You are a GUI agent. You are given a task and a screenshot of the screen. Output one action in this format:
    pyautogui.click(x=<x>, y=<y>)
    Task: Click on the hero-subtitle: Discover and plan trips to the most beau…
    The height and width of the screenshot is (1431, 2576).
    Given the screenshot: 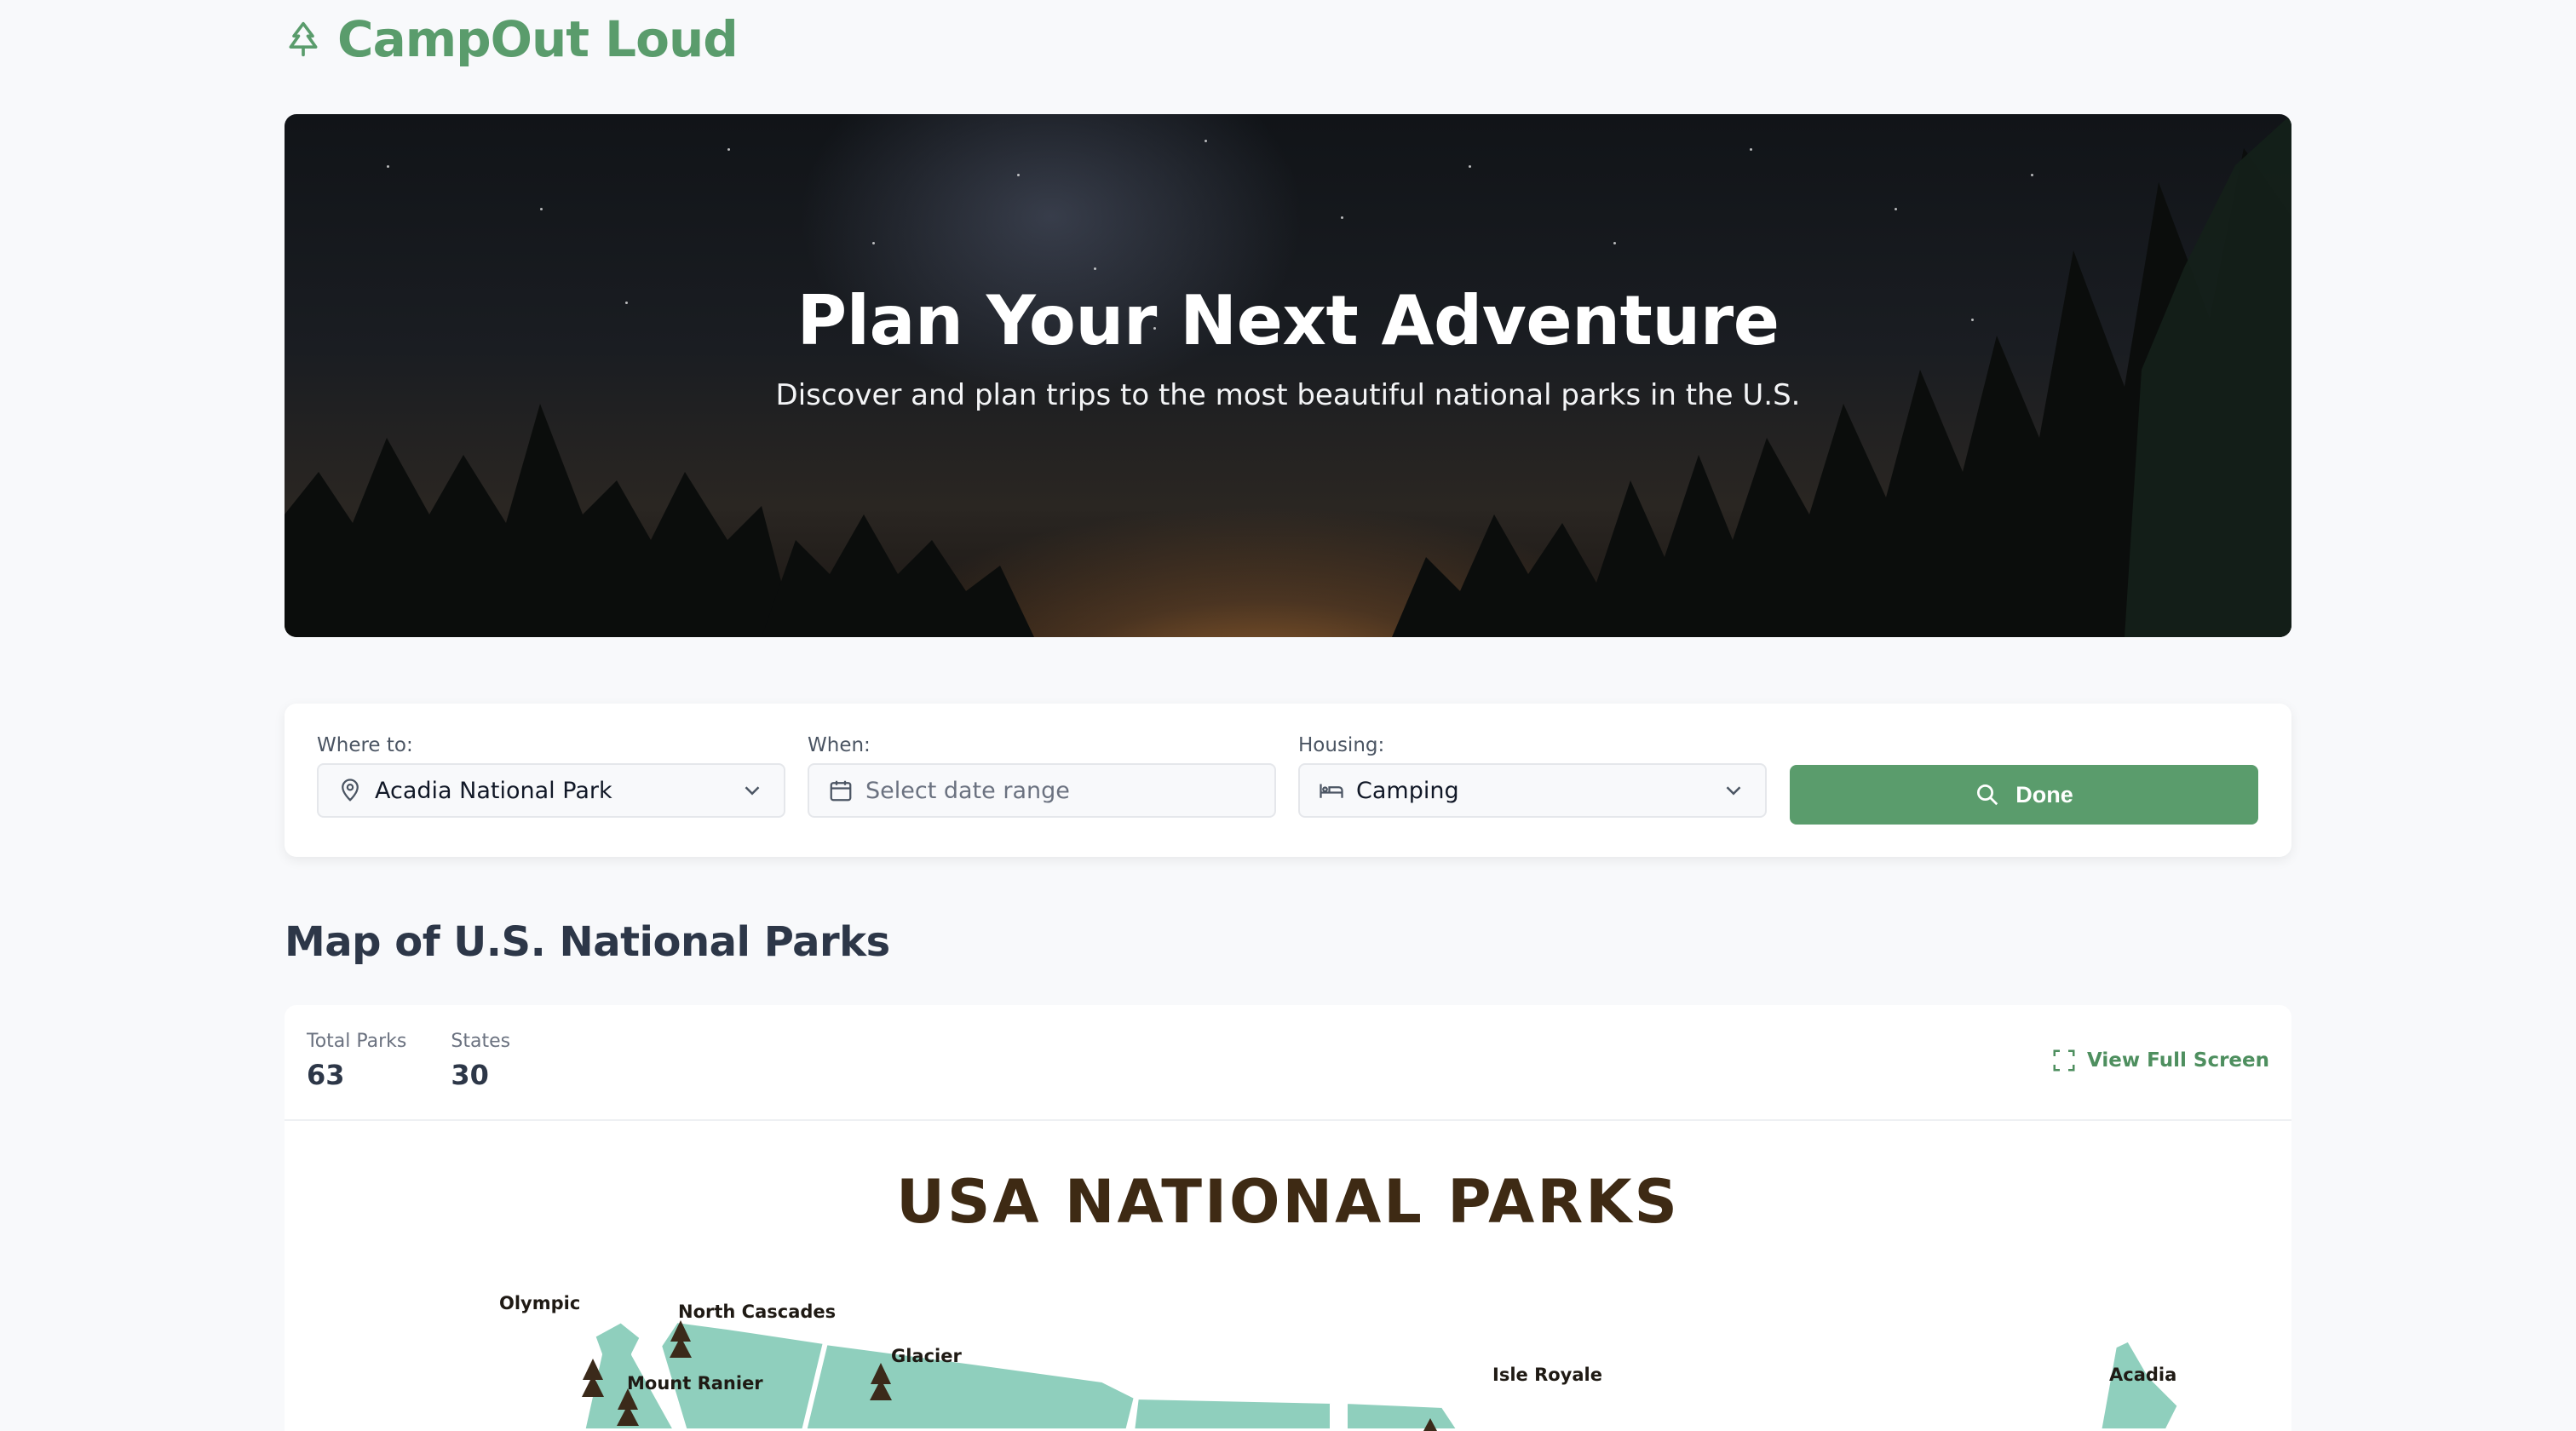 What is the action you would take?
    pyautogui.click(x=1288, y=395)
    